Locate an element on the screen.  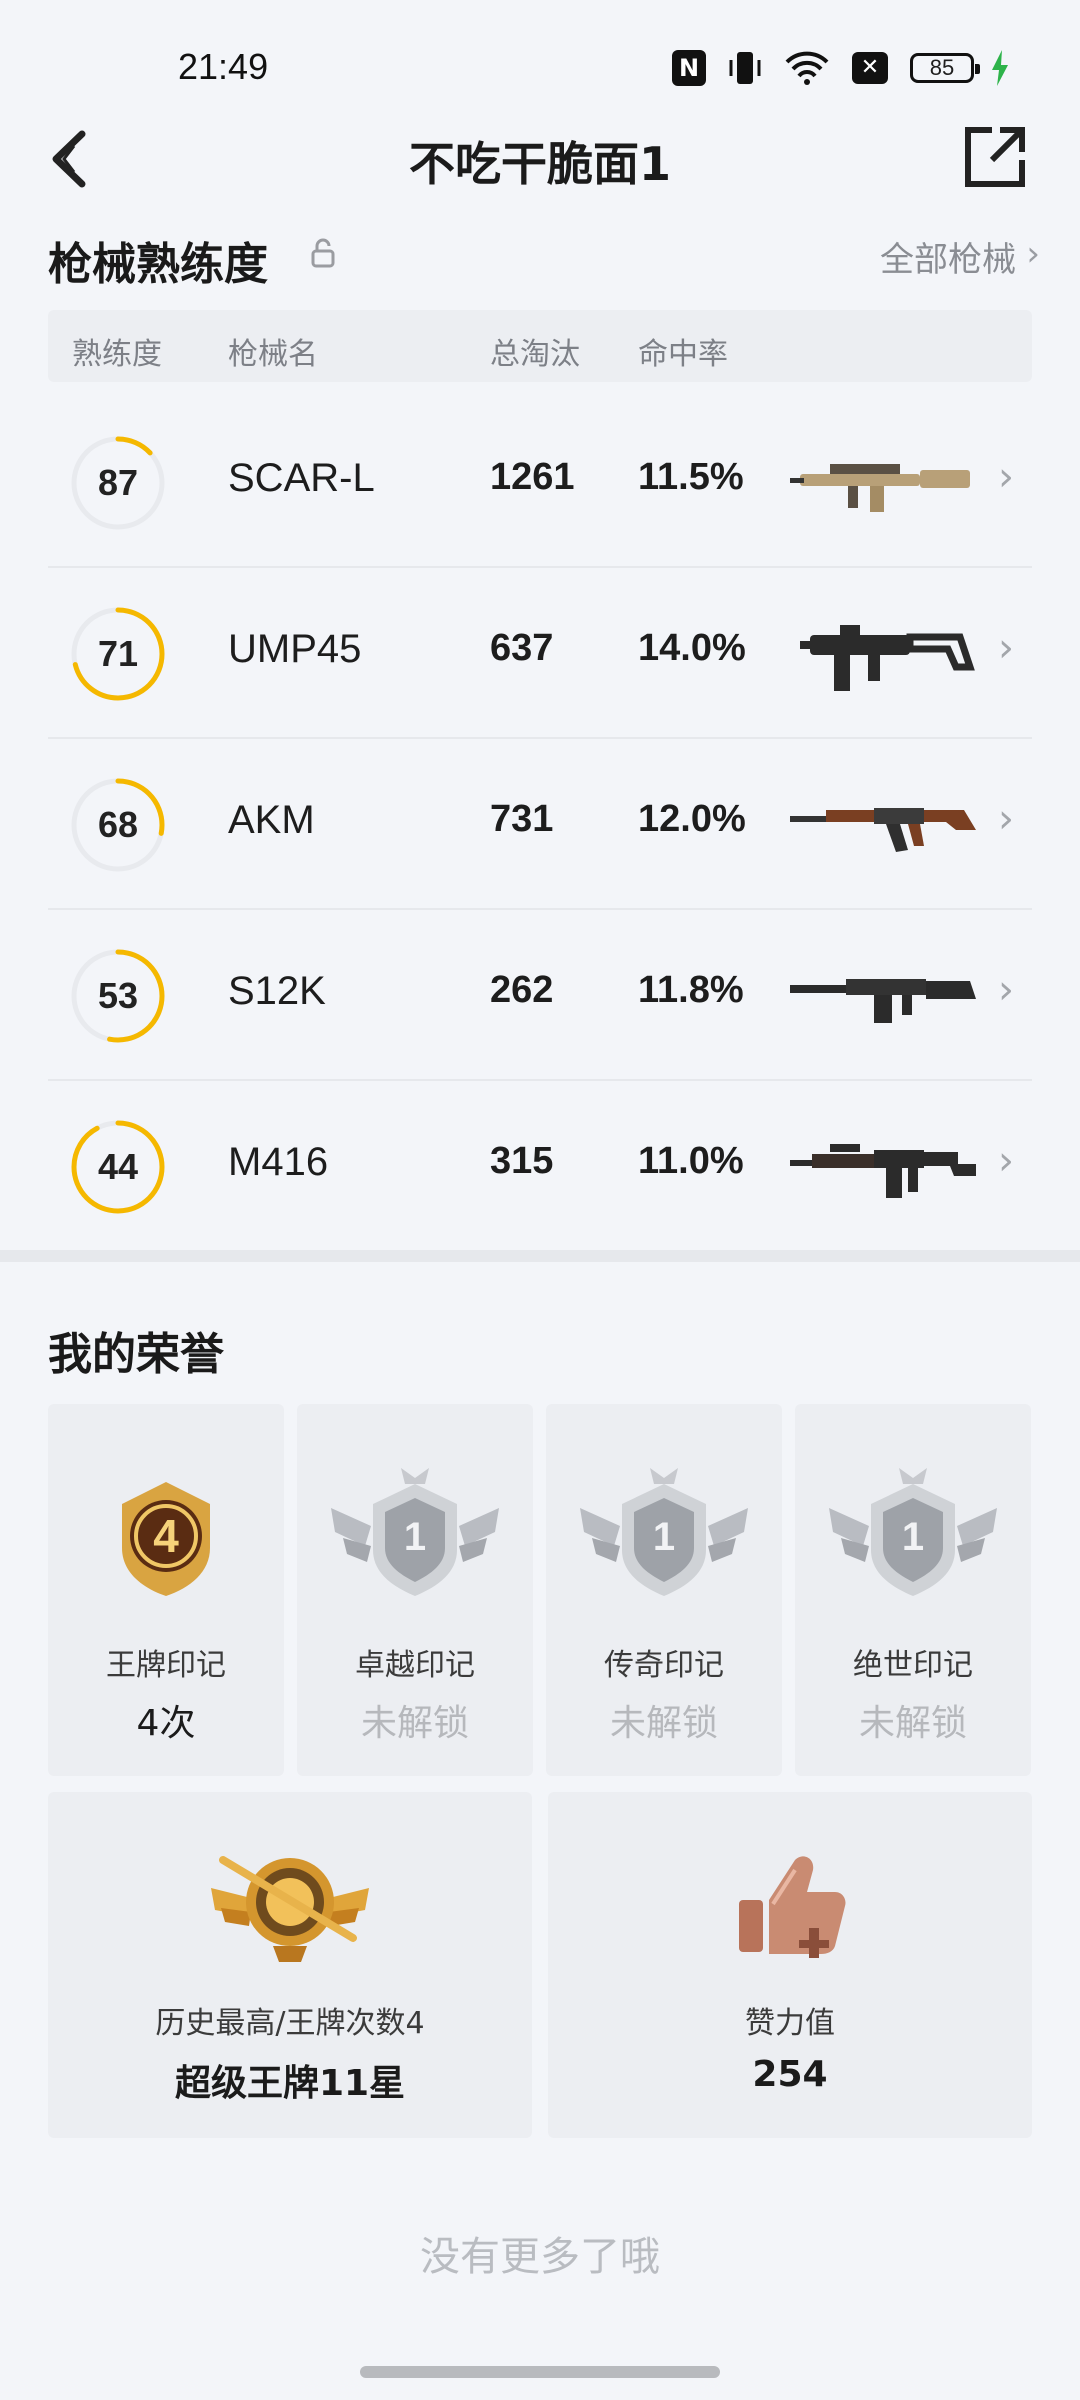
honor-mark-label: 卓越印记 is located at coordinates (415, 1665).